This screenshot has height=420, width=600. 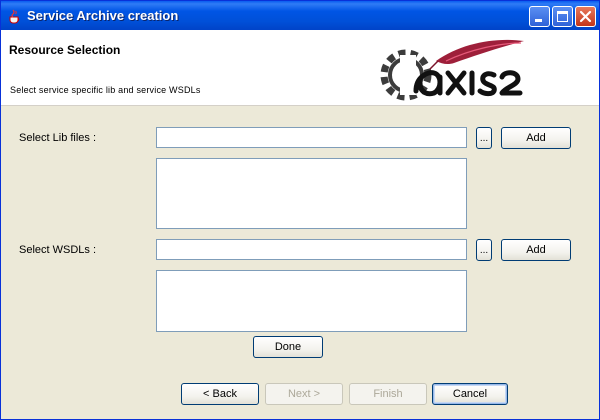 I want to click on back-button: < Back, so click(x=220, y=394).